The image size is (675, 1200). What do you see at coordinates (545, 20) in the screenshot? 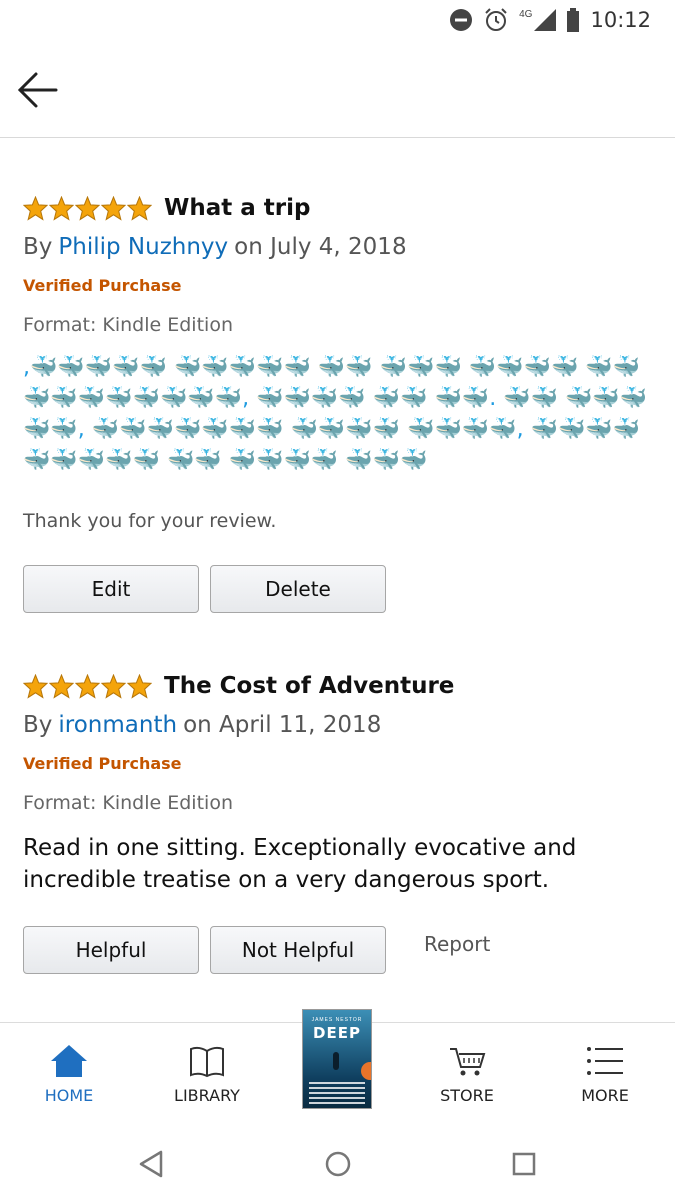
I see `signal-icon` at bounding box center [545, 20].